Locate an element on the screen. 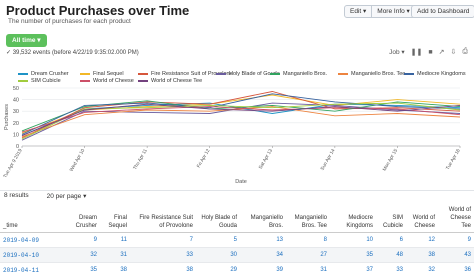 Image resolution: width=474 pixels, height=277 pixels. legend-item: Dream Crusher is located at coordinates (43, 74).